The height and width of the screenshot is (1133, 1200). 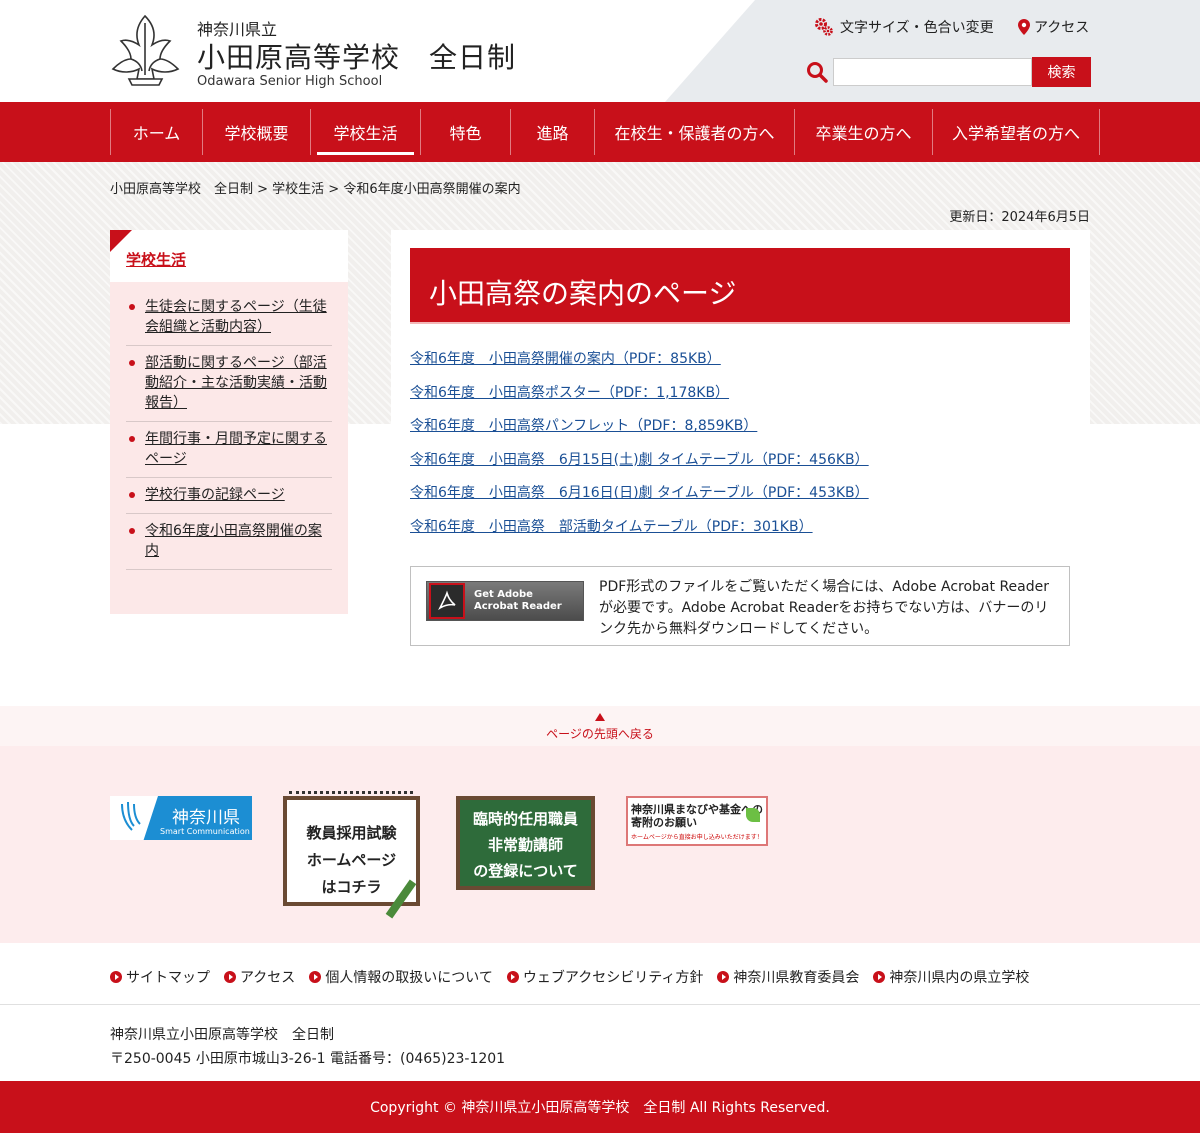 I want to click on sidebar-item-label: 学校行事の記録ページ, so click(x=215, y=495).